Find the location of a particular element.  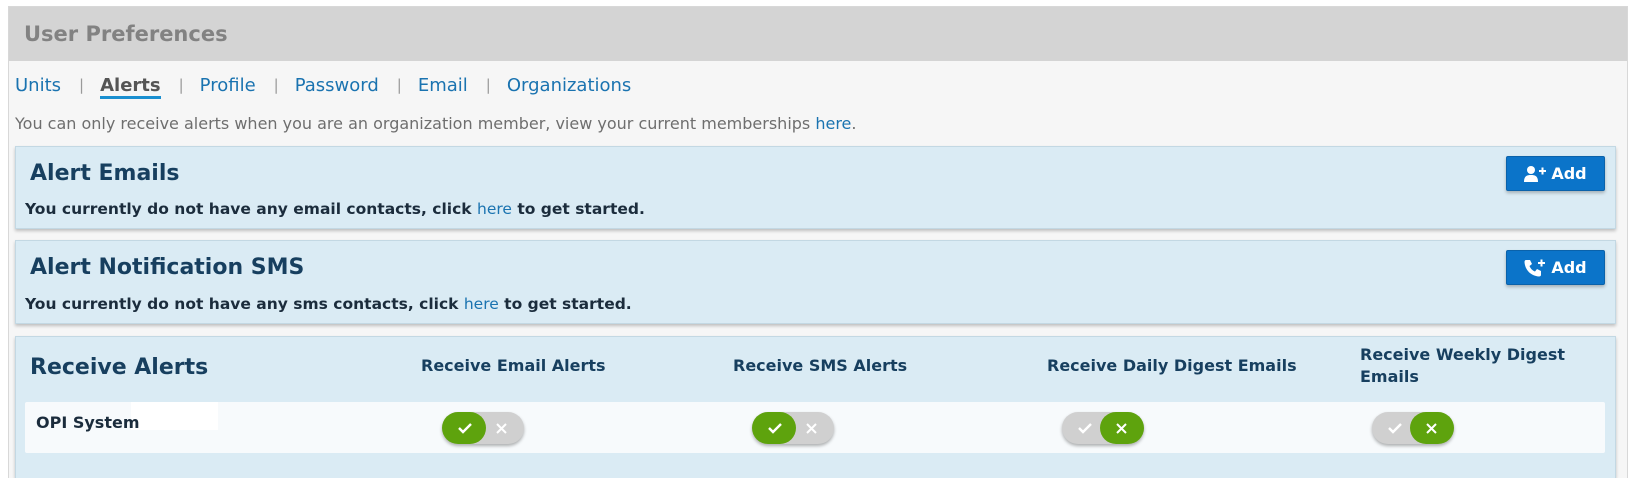

email-alerts-toggle is located at coordinates (483, 428).